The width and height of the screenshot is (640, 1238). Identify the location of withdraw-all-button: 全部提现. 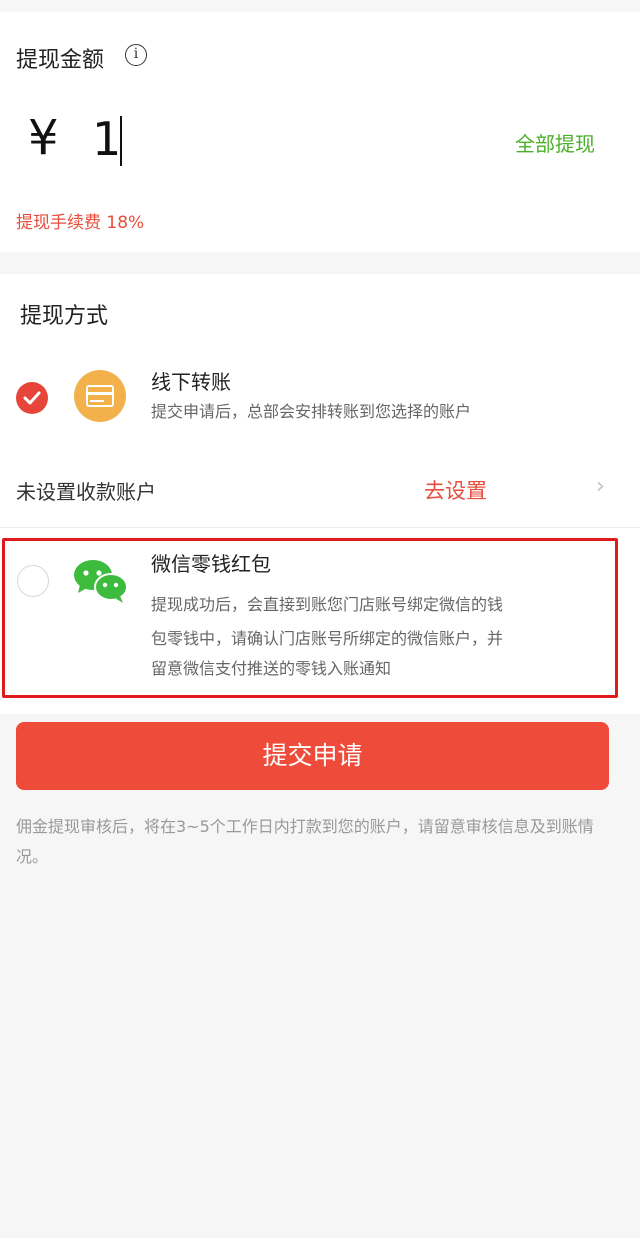
(555, 142).